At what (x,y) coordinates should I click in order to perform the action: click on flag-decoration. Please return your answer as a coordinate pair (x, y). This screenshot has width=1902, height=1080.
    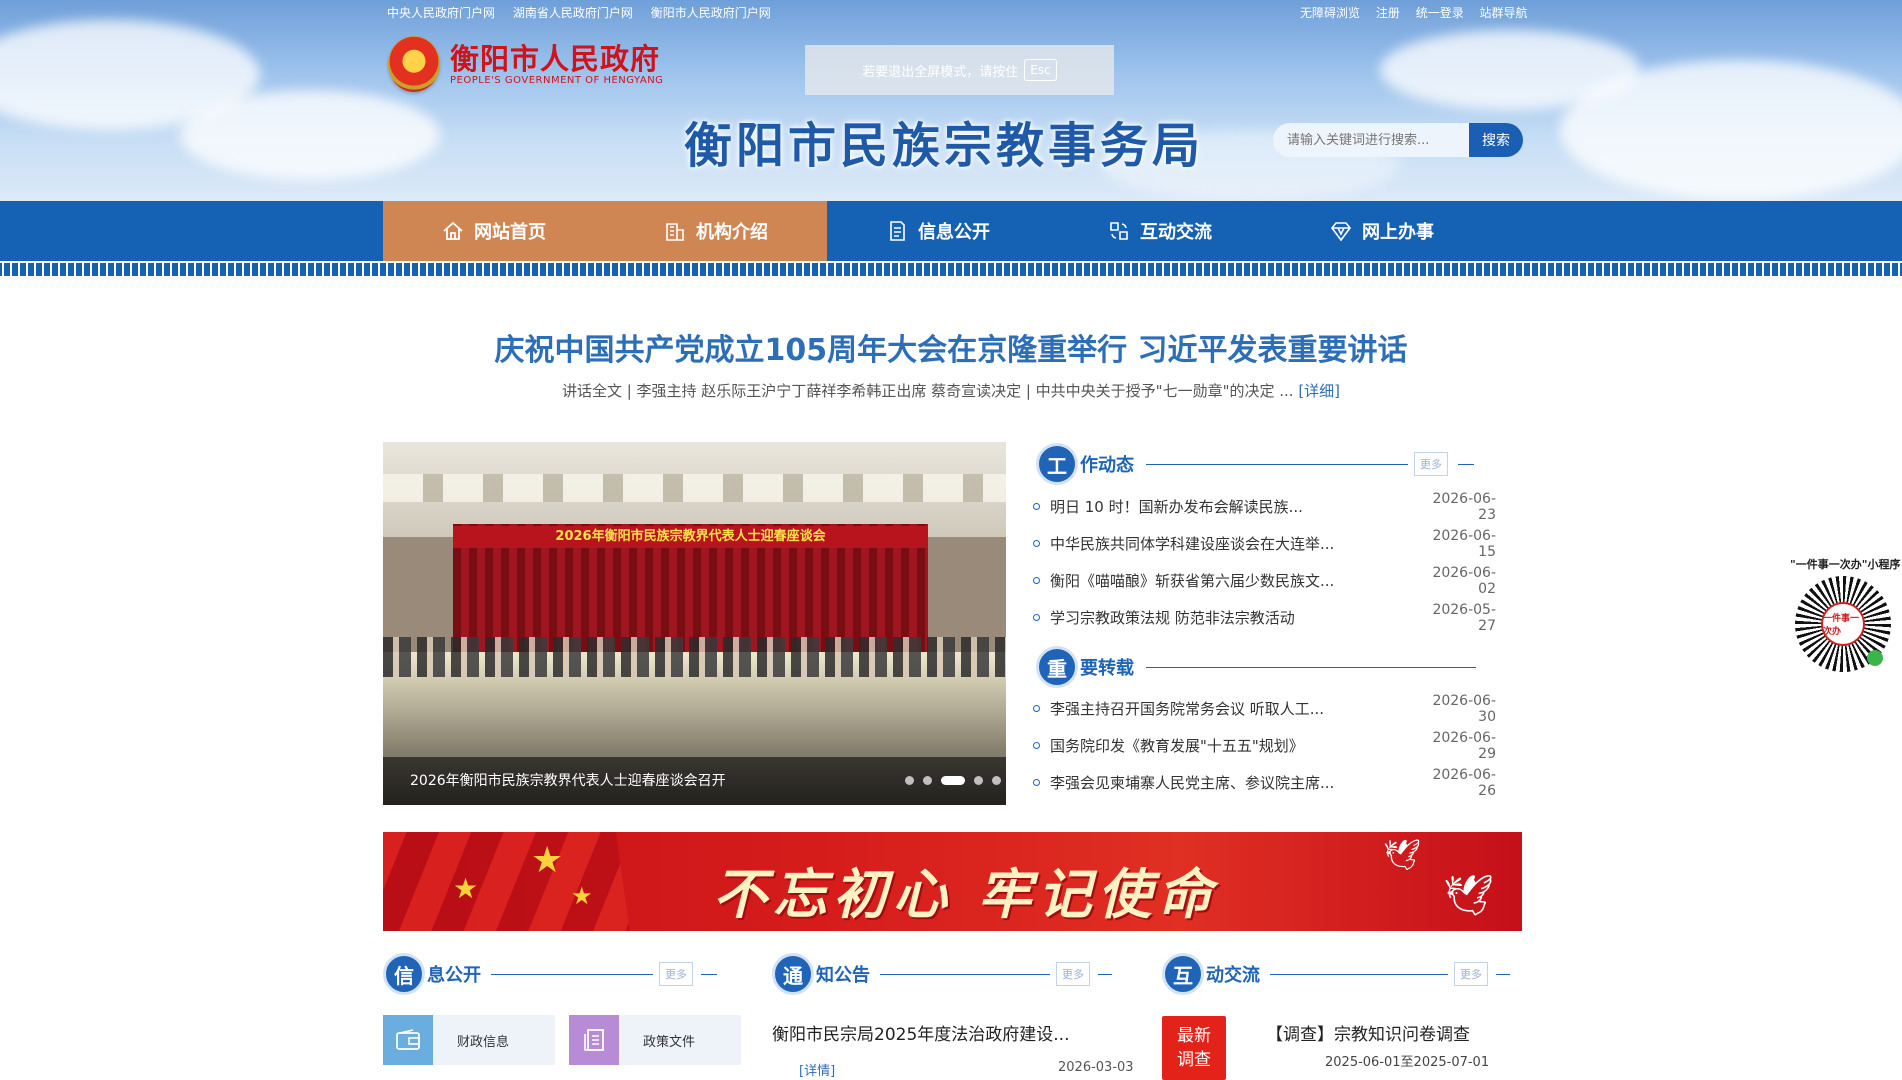
    Looking at the image, I should click on (509, 881).